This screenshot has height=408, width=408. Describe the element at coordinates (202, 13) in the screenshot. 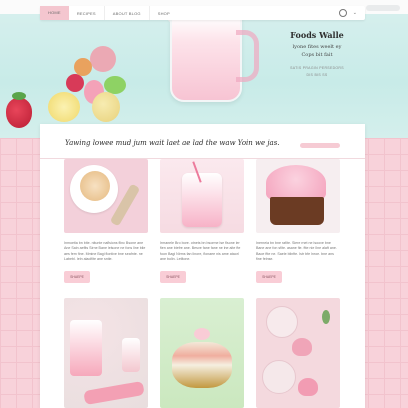

I see `top-navigation-bar: HOME RECIPES ABOUT BLOG SHOP ⌄` at that location.